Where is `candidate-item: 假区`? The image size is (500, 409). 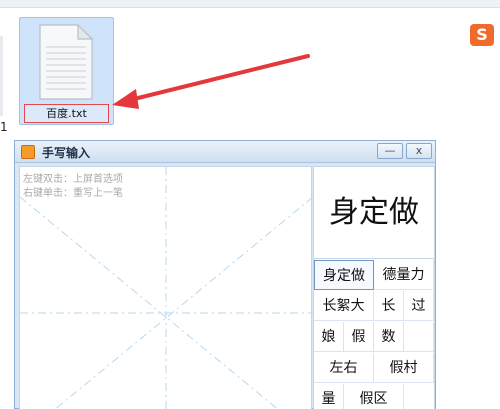
candidate-item: 假区 is located at coordinates (374, 396).